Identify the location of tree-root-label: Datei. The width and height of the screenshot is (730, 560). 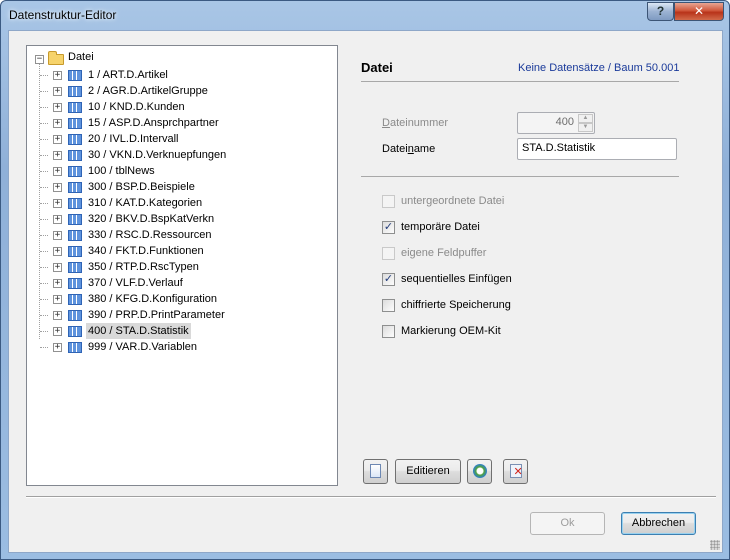
(81, 57).